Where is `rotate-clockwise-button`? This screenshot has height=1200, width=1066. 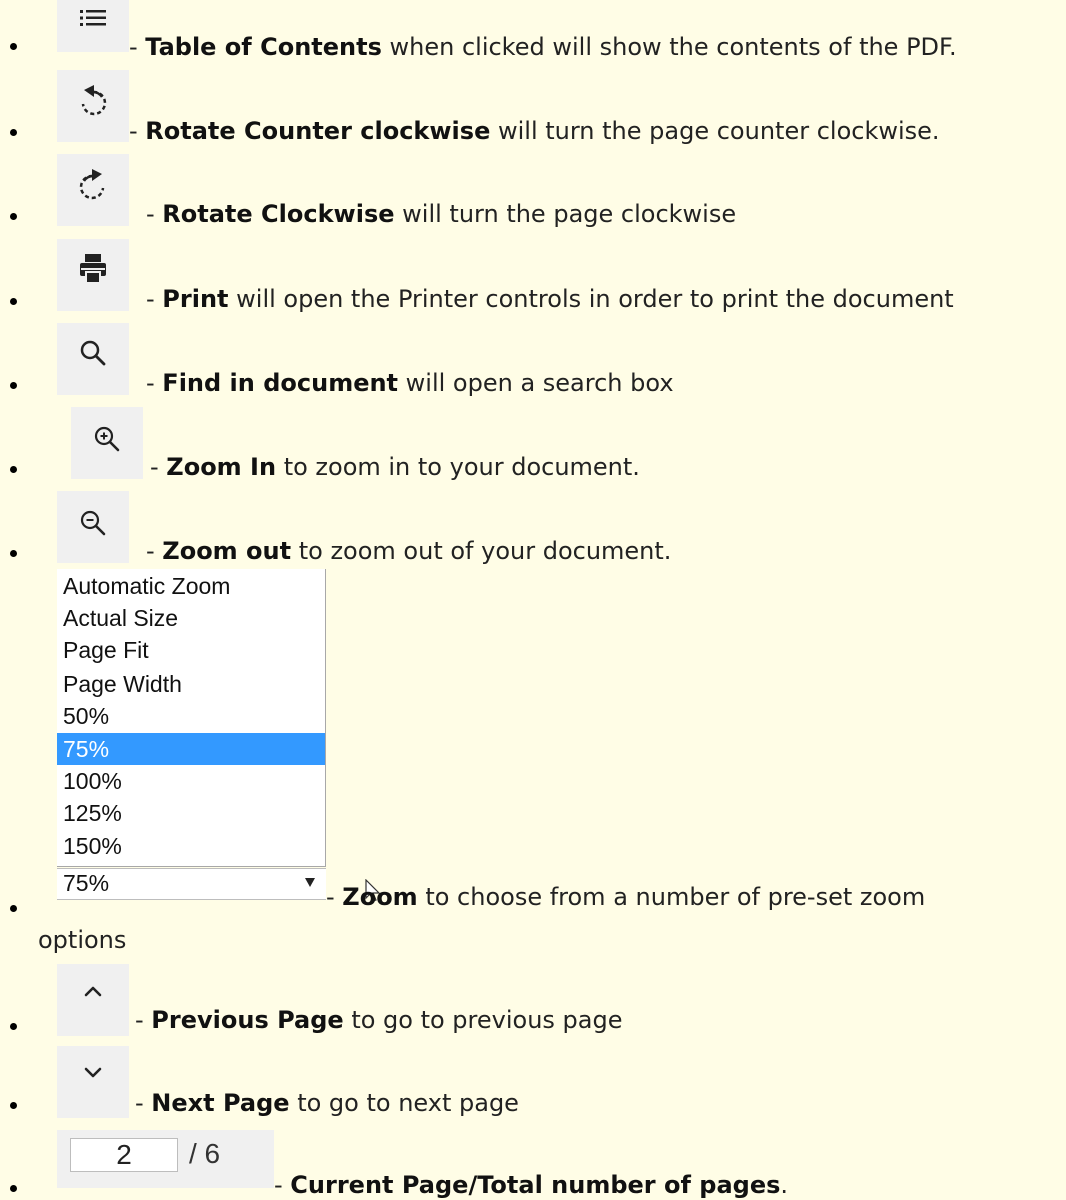 rotate-clockwise-button is located at coordinates (93, 190).